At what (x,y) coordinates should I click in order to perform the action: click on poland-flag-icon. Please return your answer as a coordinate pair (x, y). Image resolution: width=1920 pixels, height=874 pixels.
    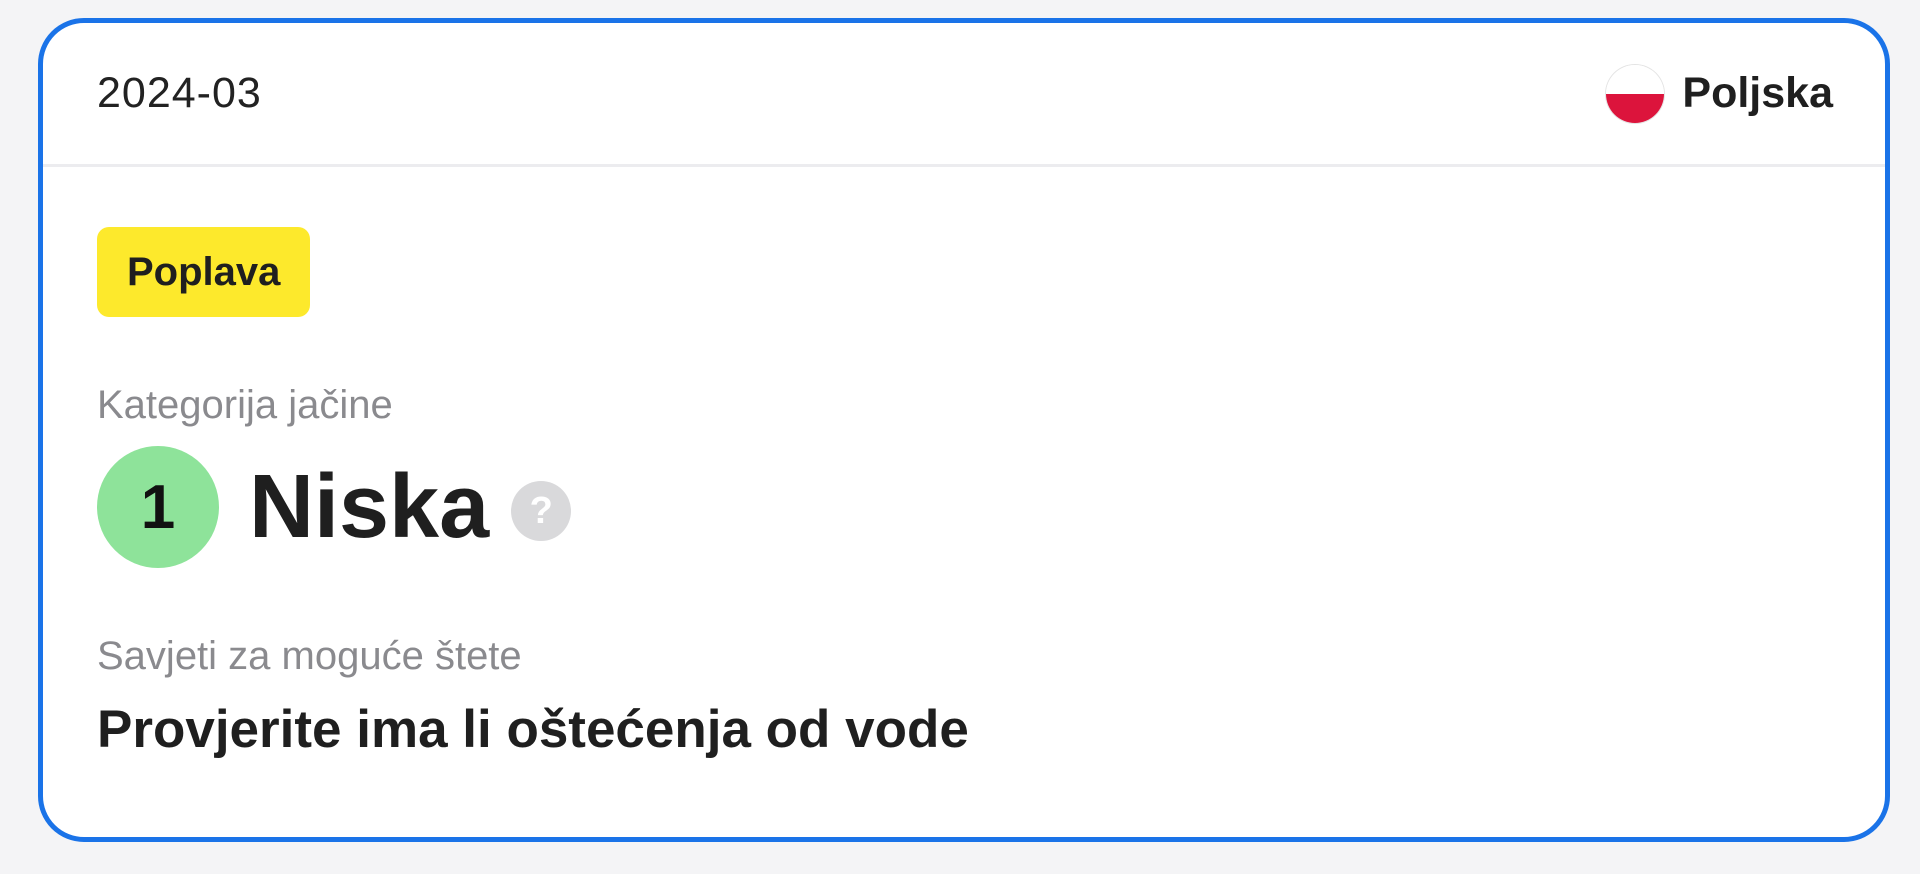
    Looking at the image, I should click on (1635, 93).